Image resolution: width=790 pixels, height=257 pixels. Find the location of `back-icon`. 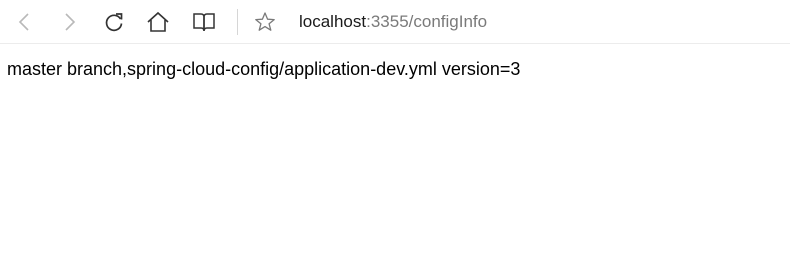

back-icon is located at coordinates (25, 22).